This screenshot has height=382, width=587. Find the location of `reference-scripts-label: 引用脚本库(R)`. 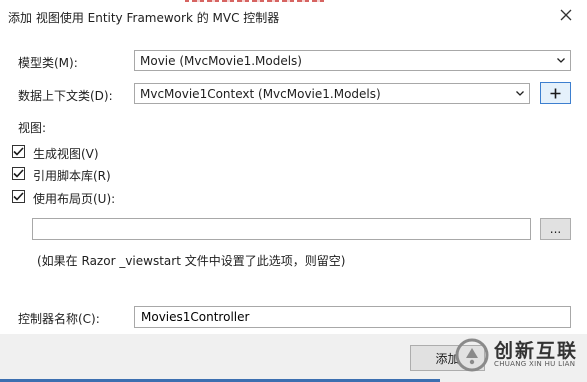

reference-scripts-label: 引用脚本库(R) is located at coordinates (72, 176).